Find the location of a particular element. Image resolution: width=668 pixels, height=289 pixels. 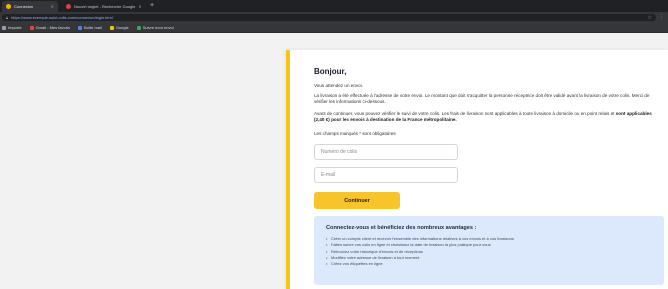

tracking-number-input is located at coordinates (386, 152).